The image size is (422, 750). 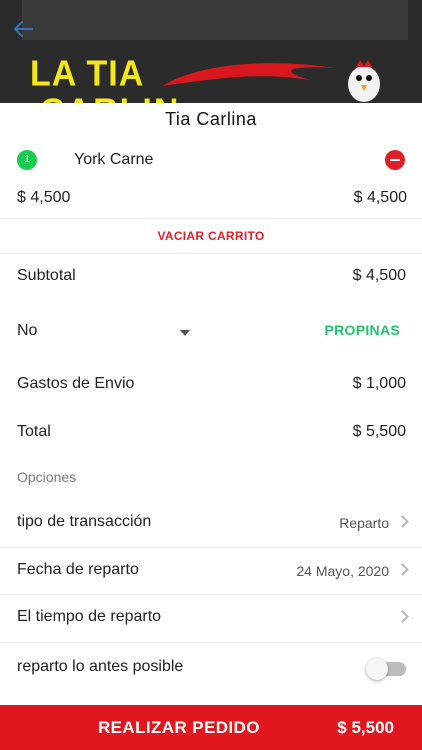 I want to click on asap-delivery-toggle, so click(x=386, y=669).